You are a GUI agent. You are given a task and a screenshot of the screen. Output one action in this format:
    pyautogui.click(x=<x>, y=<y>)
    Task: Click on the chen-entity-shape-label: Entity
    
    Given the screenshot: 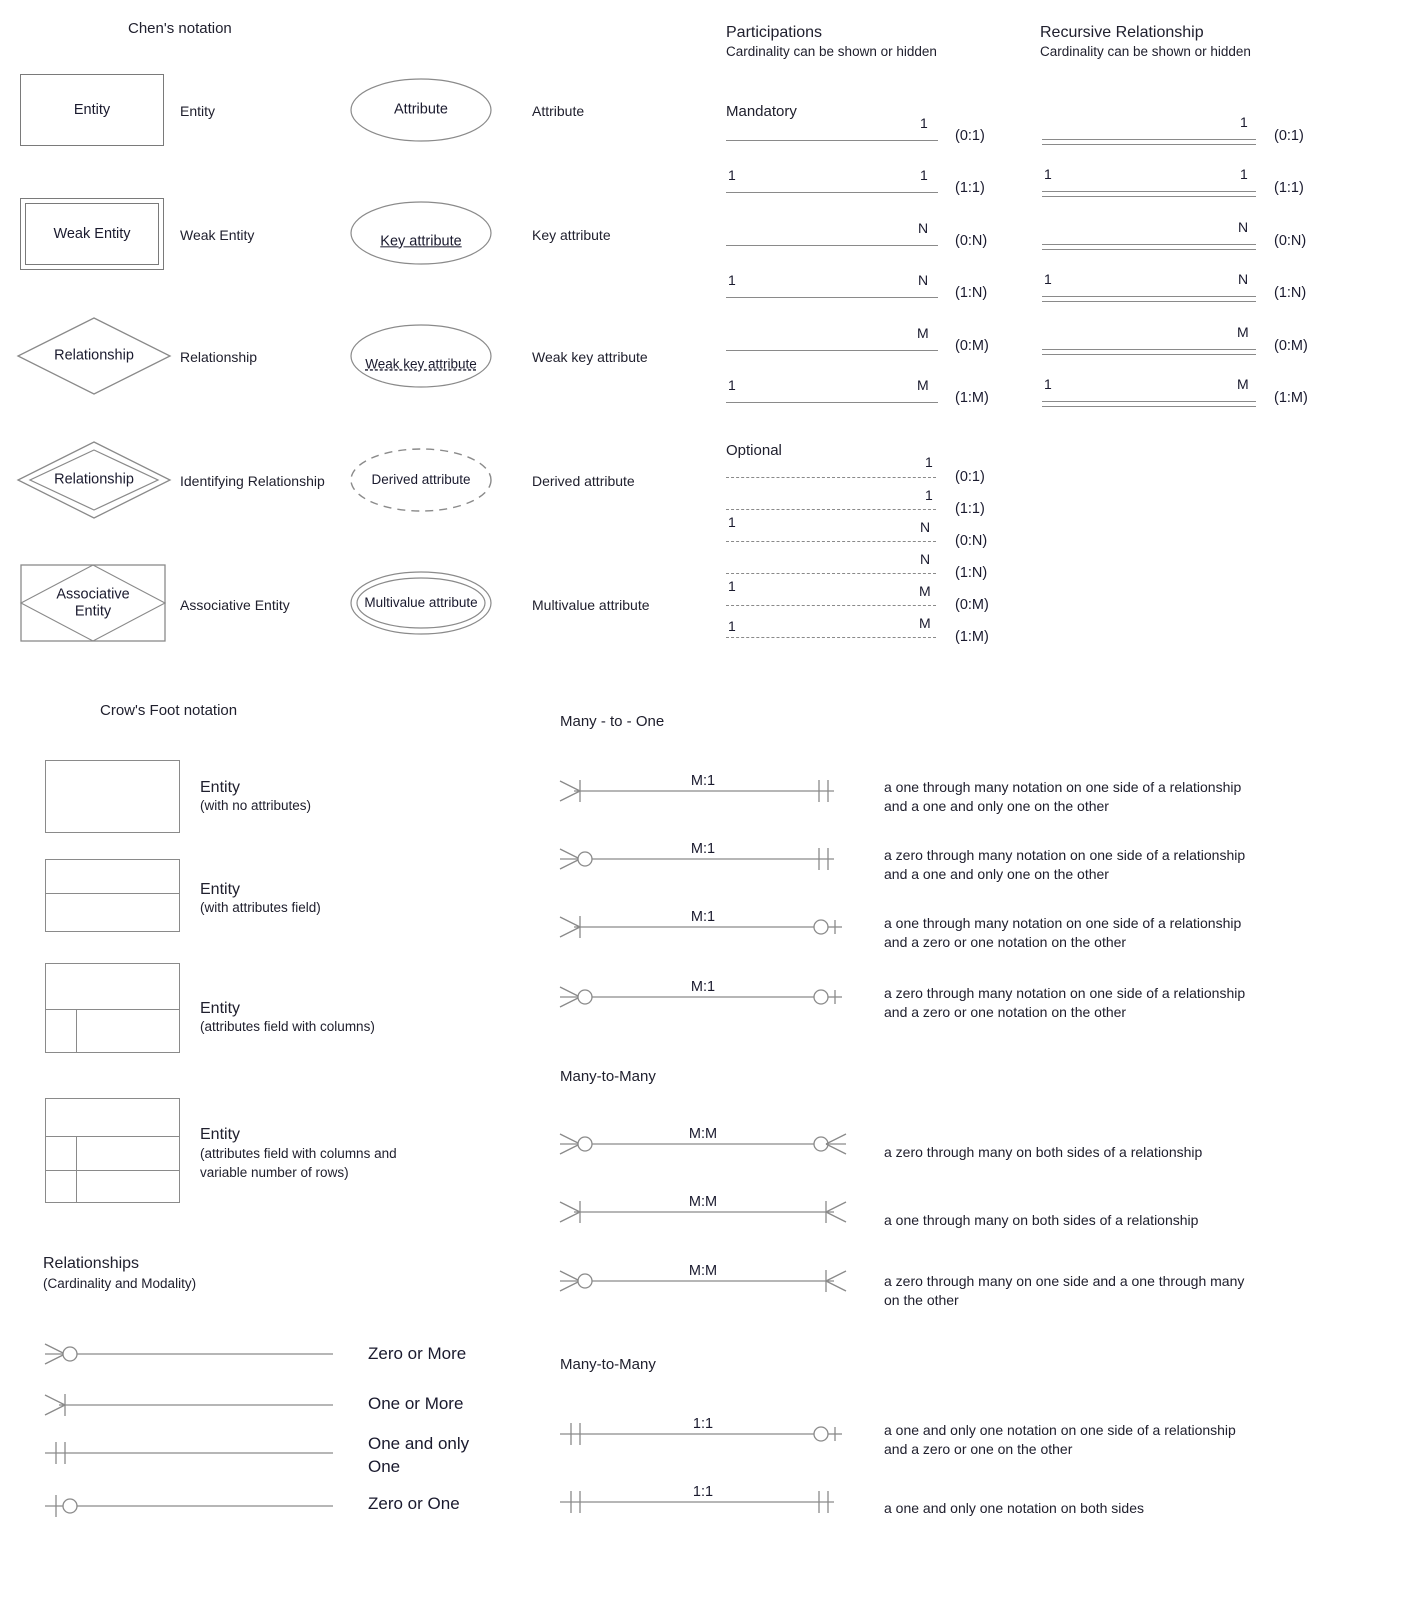 What is the action you would take?
    pyautogui.click(x=92, y=110)
    